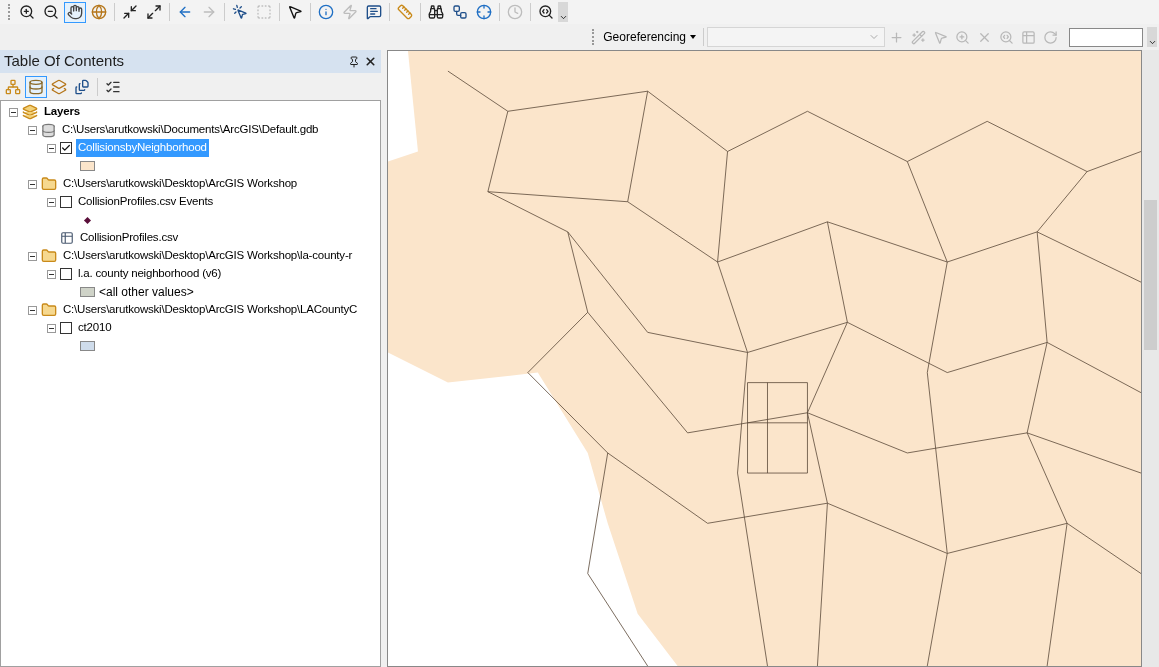 Image resolution: width=1159 pixels, height=667 pixels. What do you see at coordinates (129, 238) in the screenshot?
I see `table-name: CollisionProfiles.csv` at bounding box center [129, 238].